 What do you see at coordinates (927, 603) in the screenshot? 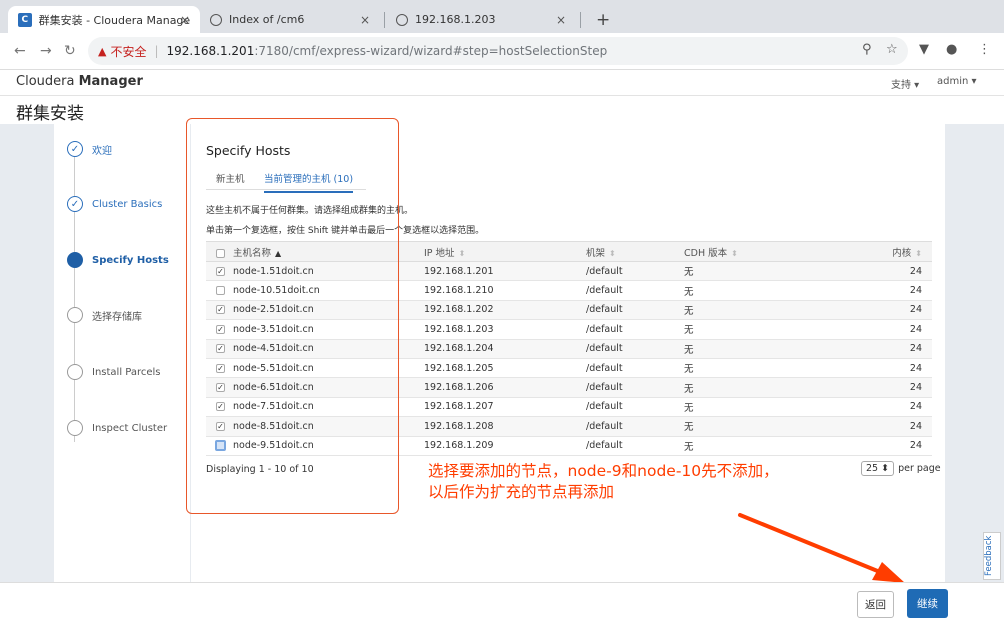
I see `continue-button: 继续` at bounding box center [927, 603].